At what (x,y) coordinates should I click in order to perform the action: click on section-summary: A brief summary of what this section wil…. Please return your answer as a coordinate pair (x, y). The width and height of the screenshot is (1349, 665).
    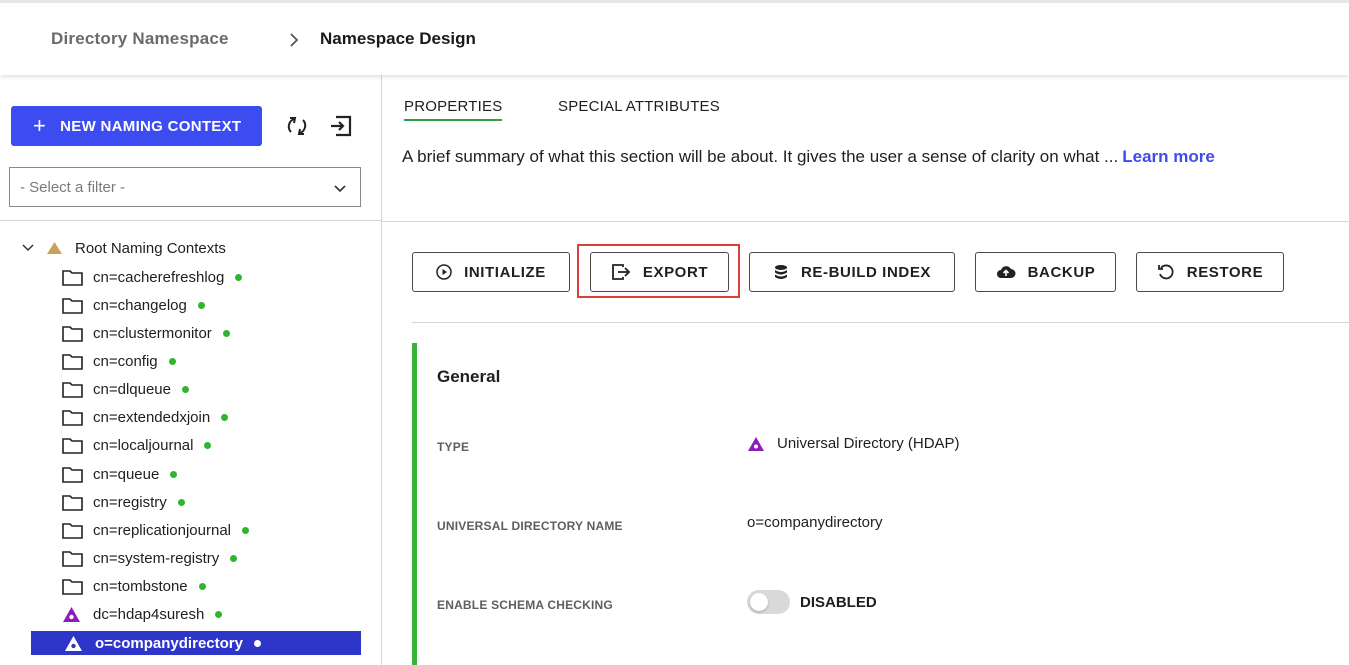
    Looking at the image, I should click on (808, 157).